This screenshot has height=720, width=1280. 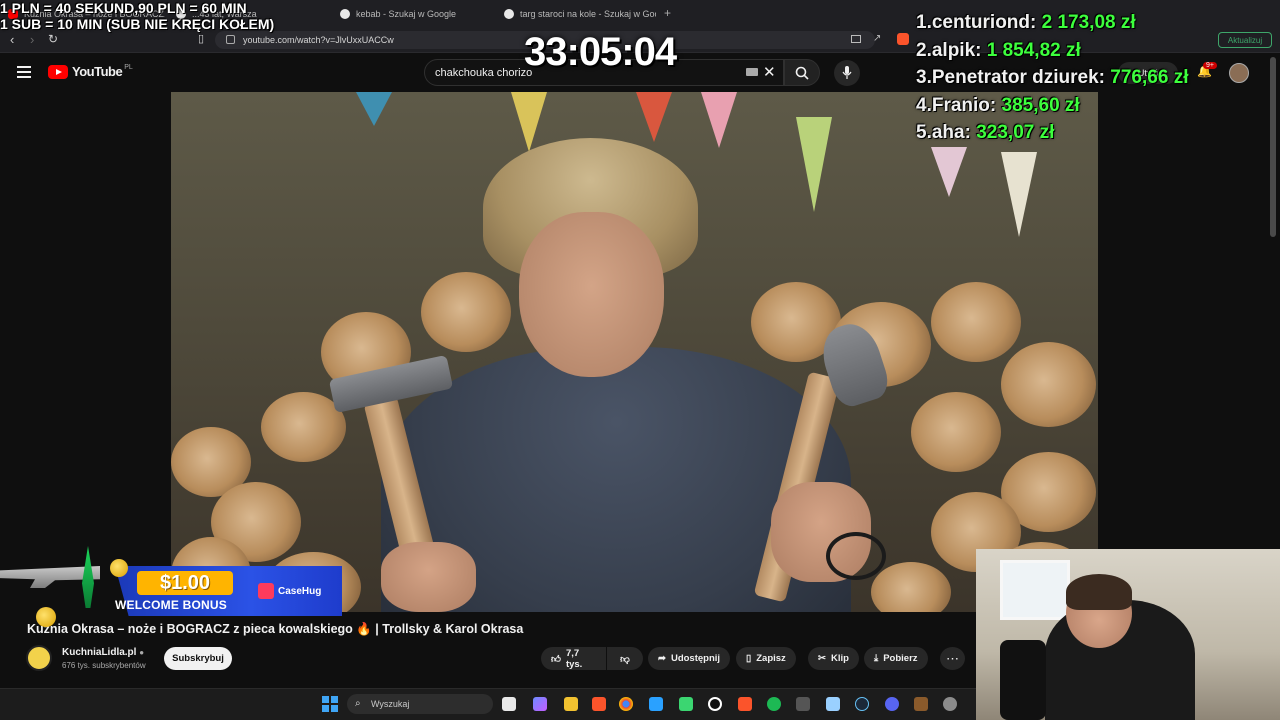 What do you see at coordinates (656, 704) in the screenshot?
I see `store-icon` at bounding box center [656, 704].